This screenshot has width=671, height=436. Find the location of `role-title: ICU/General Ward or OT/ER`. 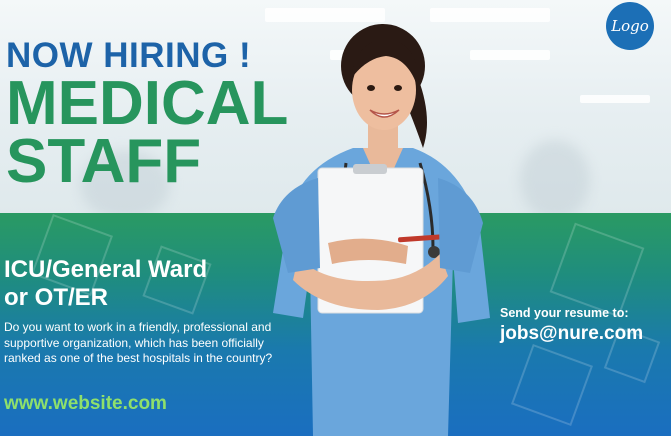

role-title: ICU/General Ward or OT/ER is located at coordinates (105, 284).